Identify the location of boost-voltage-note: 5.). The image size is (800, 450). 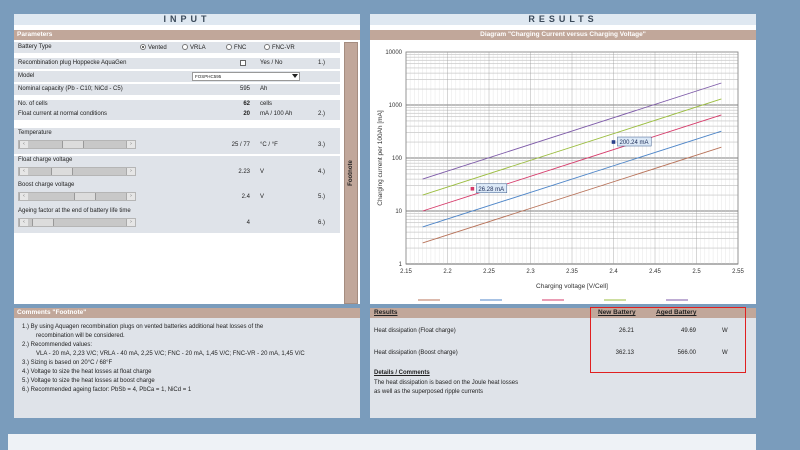
(322, 197).